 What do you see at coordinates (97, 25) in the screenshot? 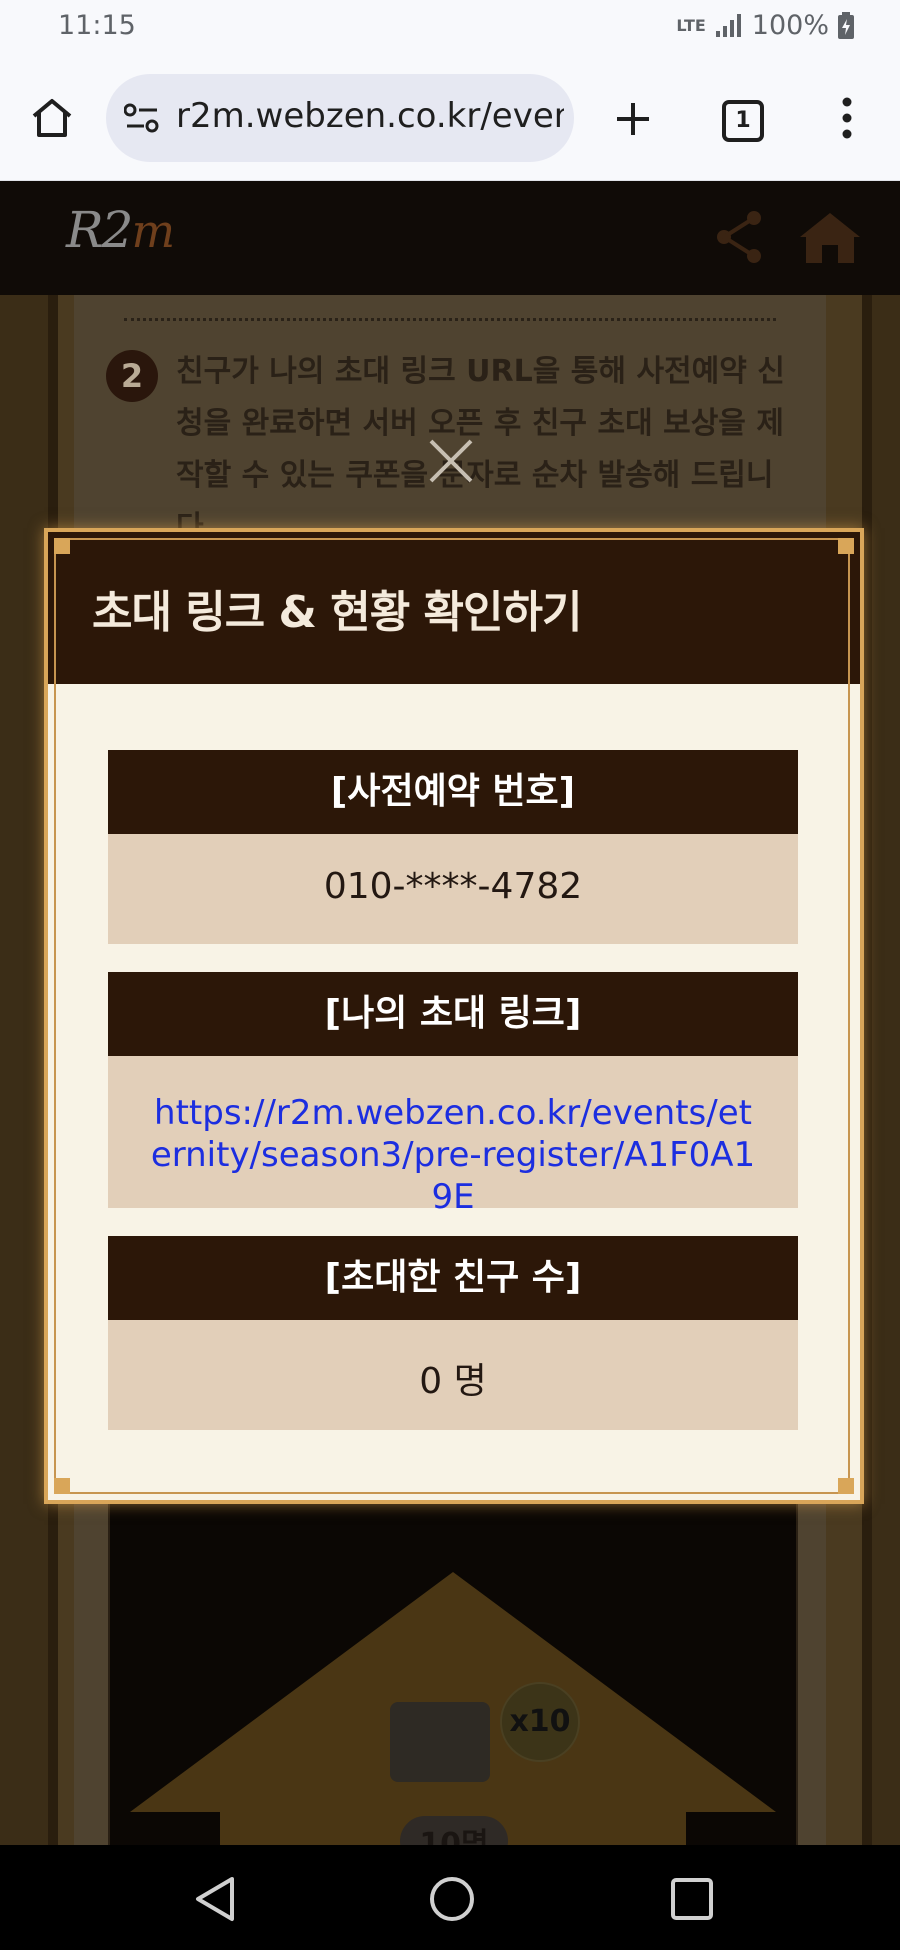
I see `status-time: 11:15` at bounding box center [97, 25].